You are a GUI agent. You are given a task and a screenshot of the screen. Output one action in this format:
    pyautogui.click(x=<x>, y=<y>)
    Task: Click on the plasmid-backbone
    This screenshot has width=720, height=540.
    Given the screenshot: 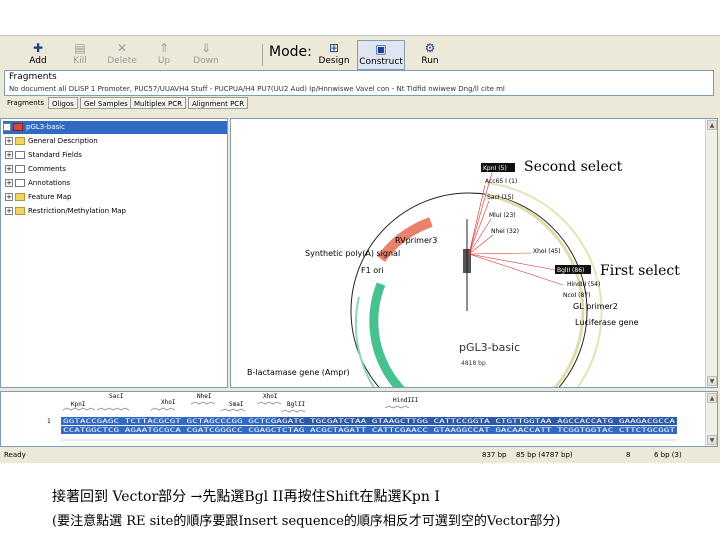 What is the action you would take?
    pyautogui.click(x=469, y=289)
    